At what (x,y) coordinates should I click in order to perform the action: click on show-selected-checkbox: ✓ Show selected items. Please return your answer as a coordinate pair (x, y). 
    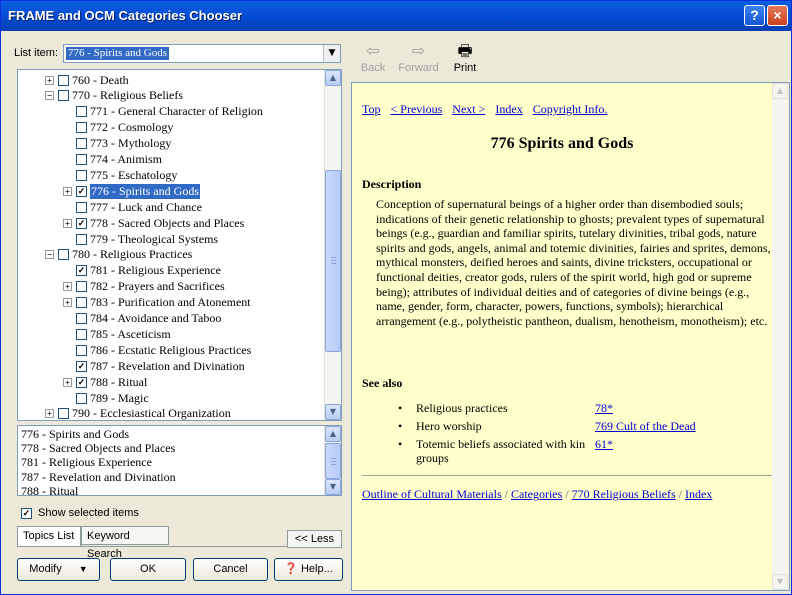
    Looking at the image, I should click on (80, 513).